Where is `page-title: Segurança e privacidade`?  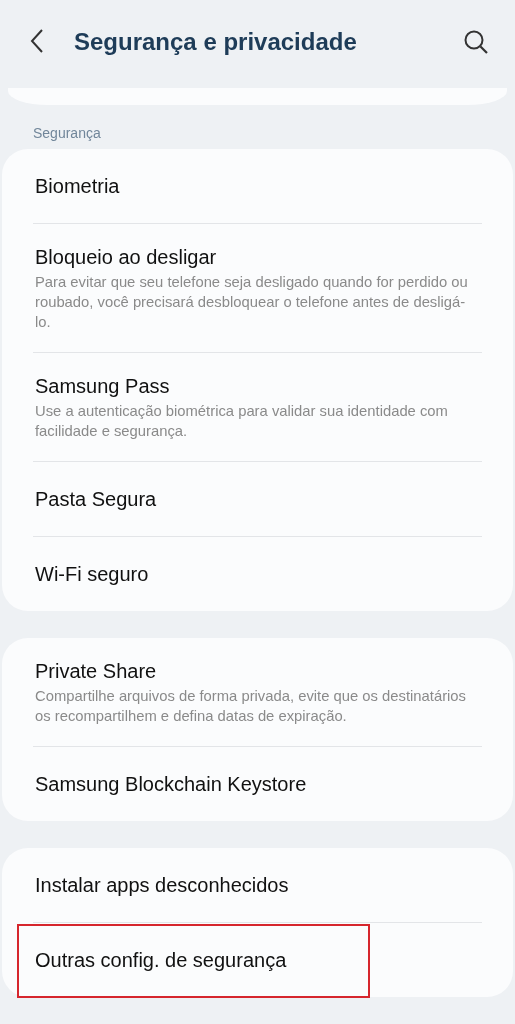
page-title: Segurança e privacidade is located at coordinates (216, 42).